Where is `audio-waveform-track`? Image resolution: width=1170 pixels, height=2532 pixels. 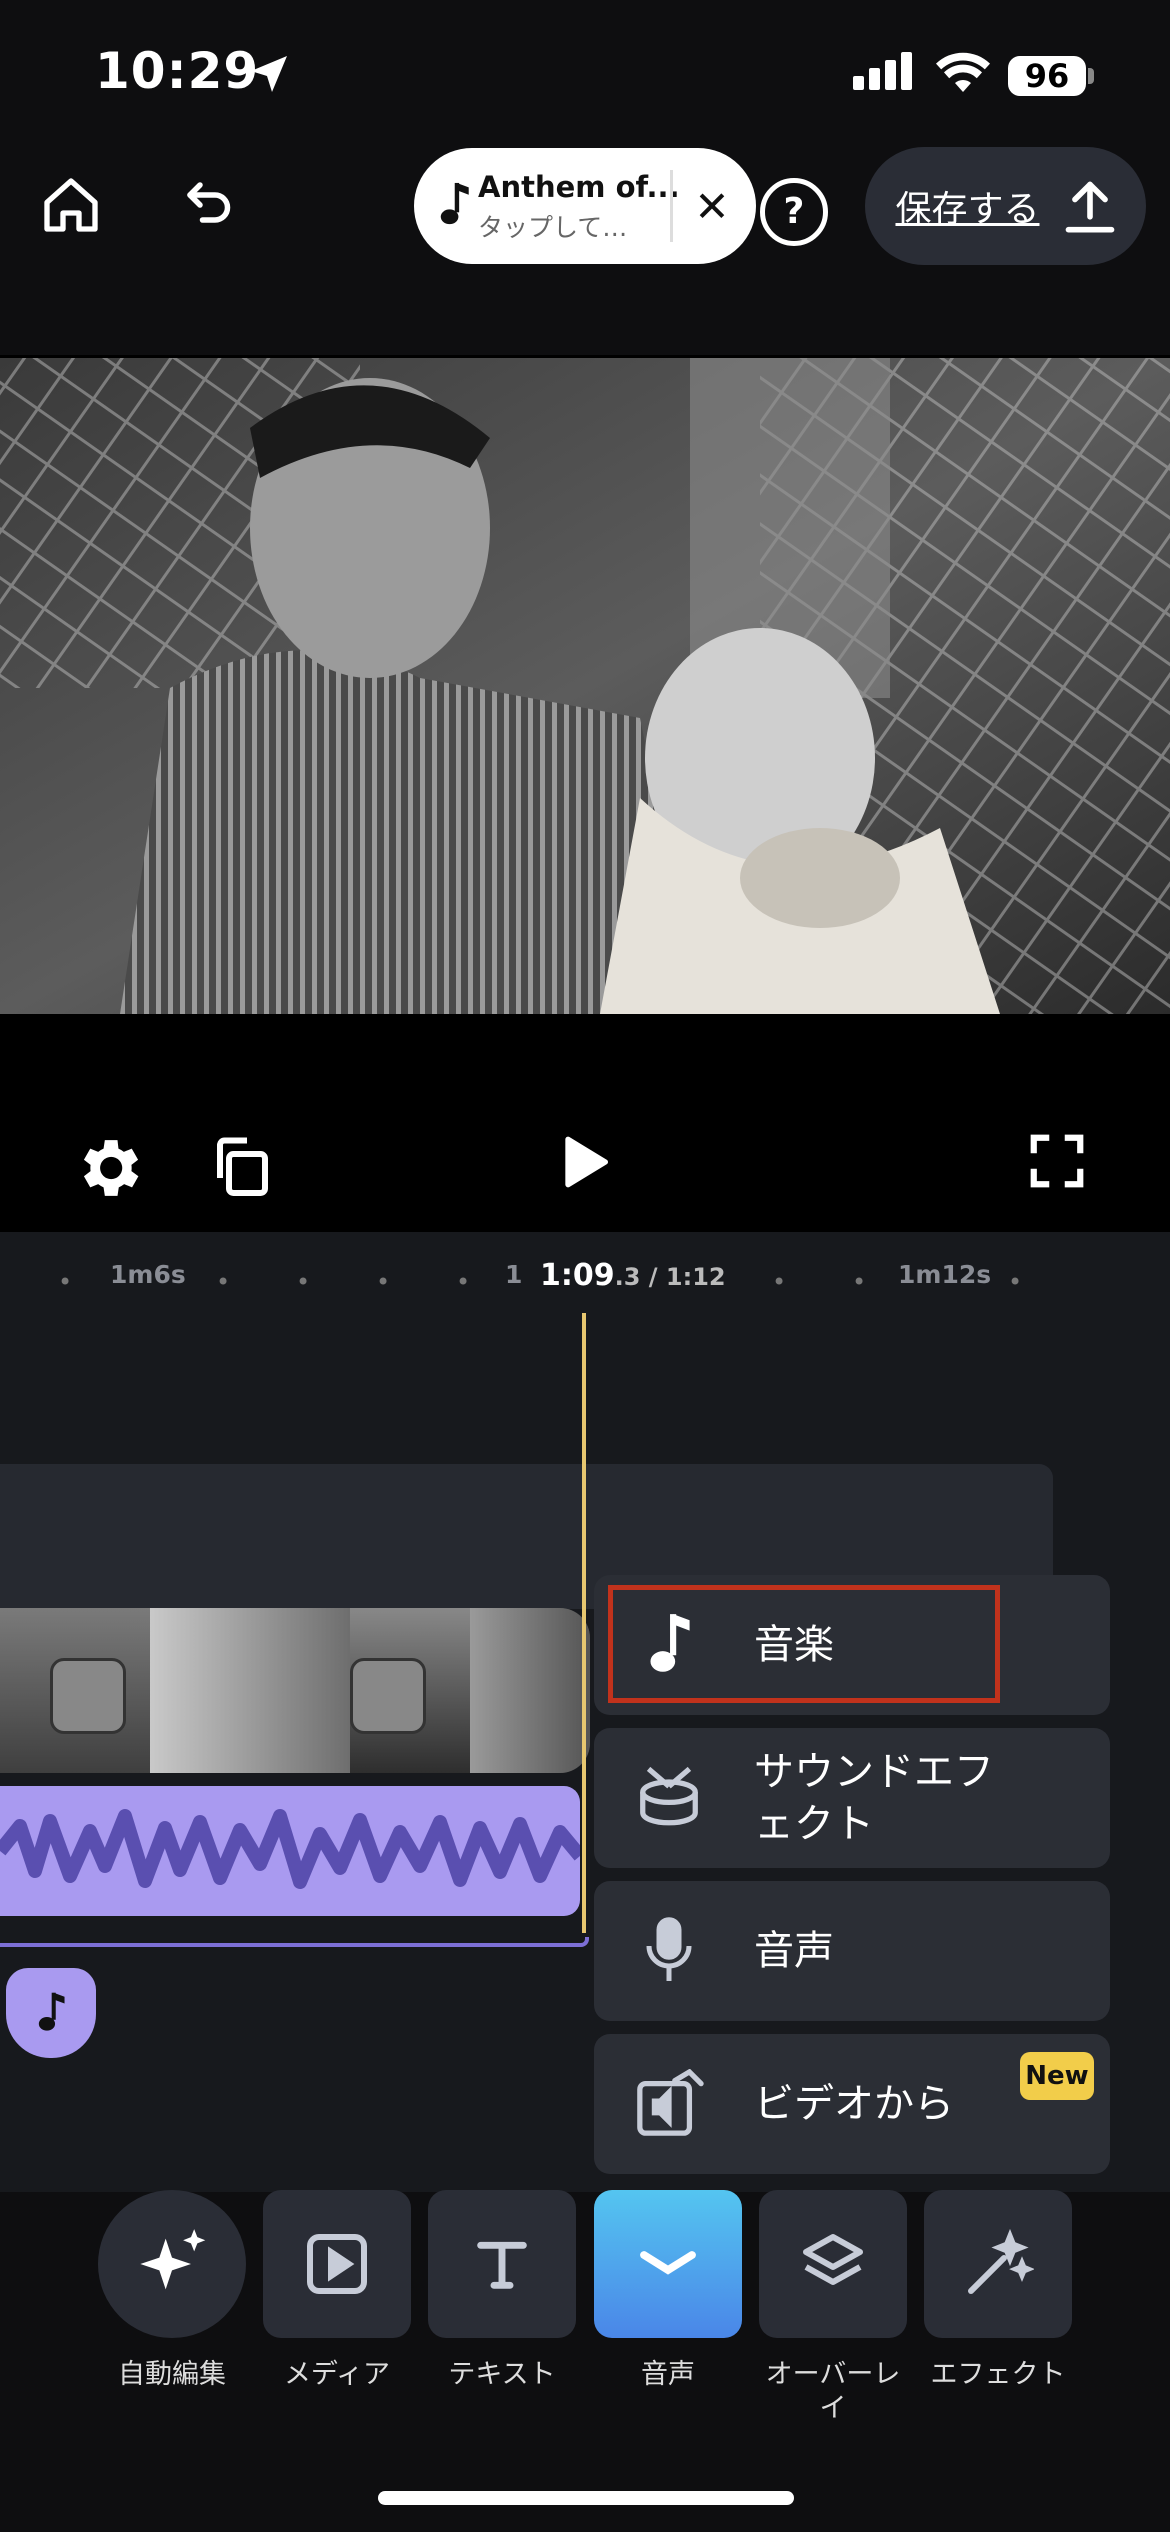
audio-waveform-track is located at coordinates (290, 1851).